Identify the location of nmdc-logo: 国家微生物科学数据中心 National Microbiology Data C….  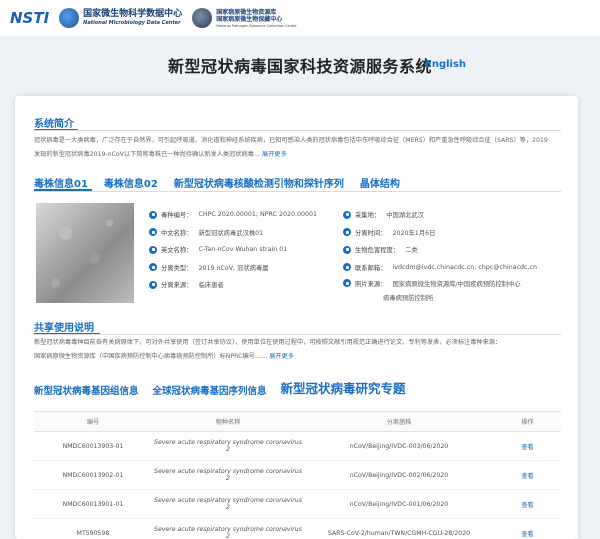
(120, 18).